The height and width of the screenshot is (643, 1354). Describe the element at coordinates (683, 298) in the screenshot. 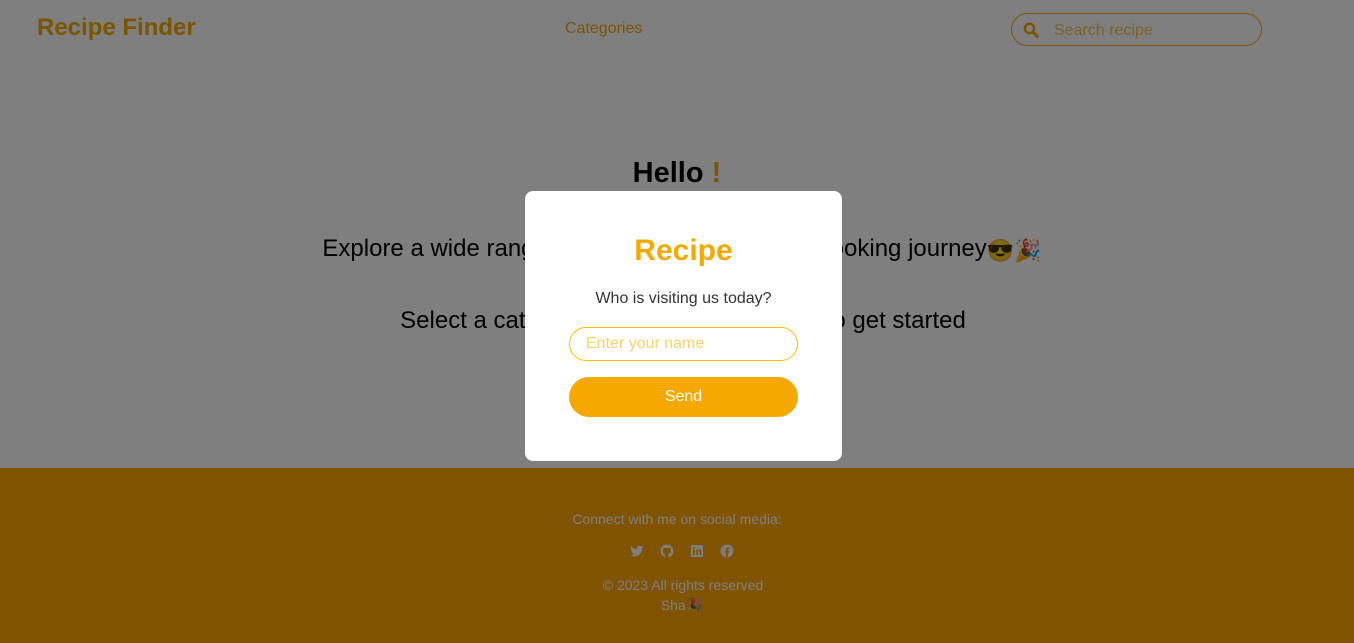

I see `modal-question: Who is visiting us today?` at that location.